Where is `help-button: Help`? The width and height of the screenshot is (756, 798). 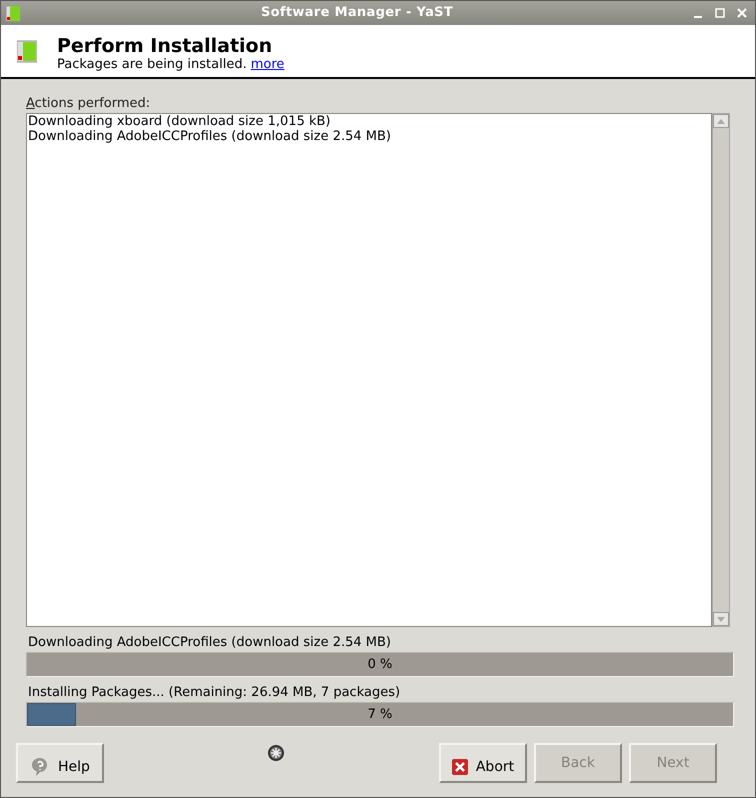
help-button: Help is located at coordinates (60, 763).